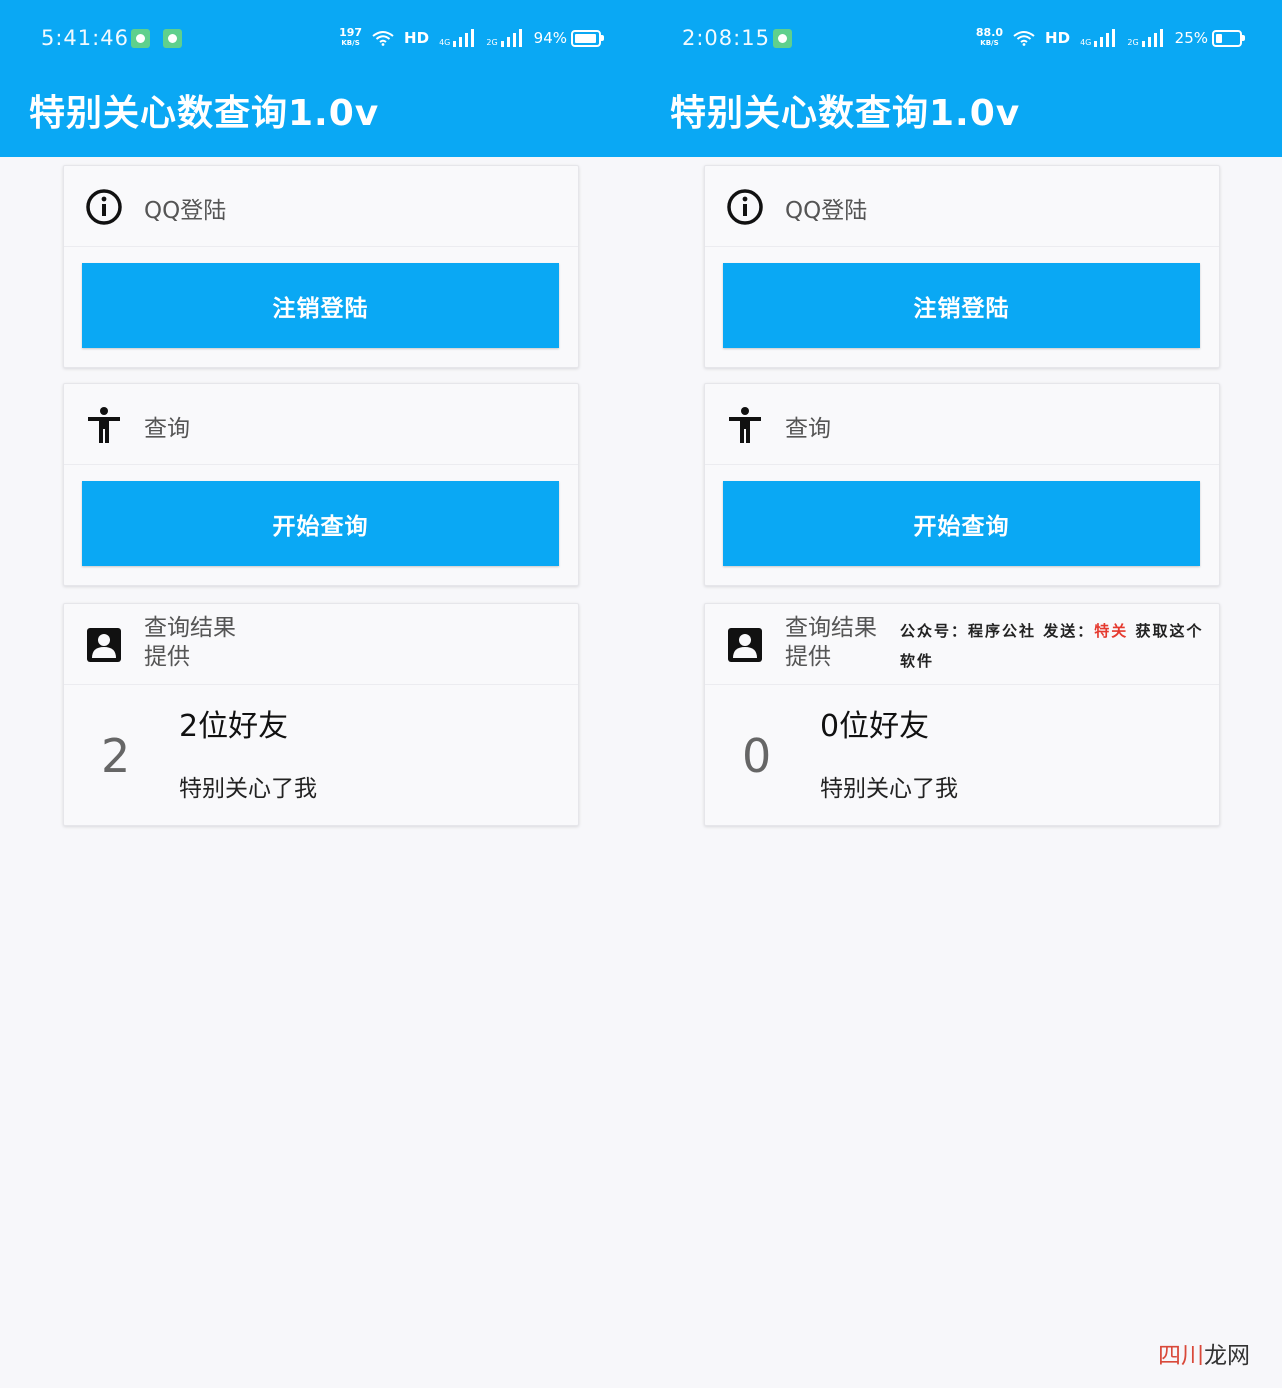 The image size is (1282, 1388). I want to click on status-bar: 5:41:46 197 KB/S HD 4G 2G 94%, so click(320, 39).